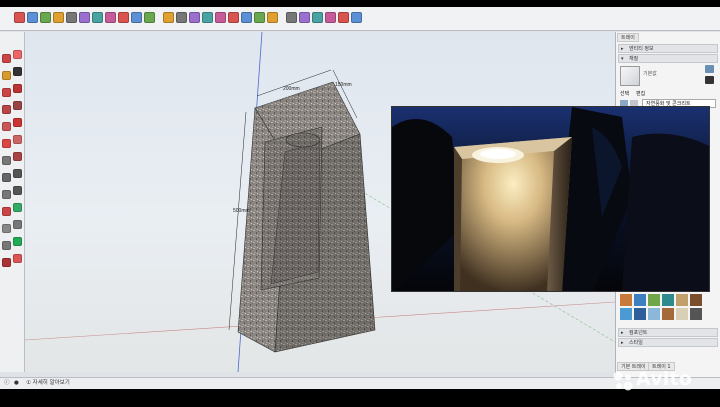  I want to click on lamp-hole-inner, so click(303, 140).